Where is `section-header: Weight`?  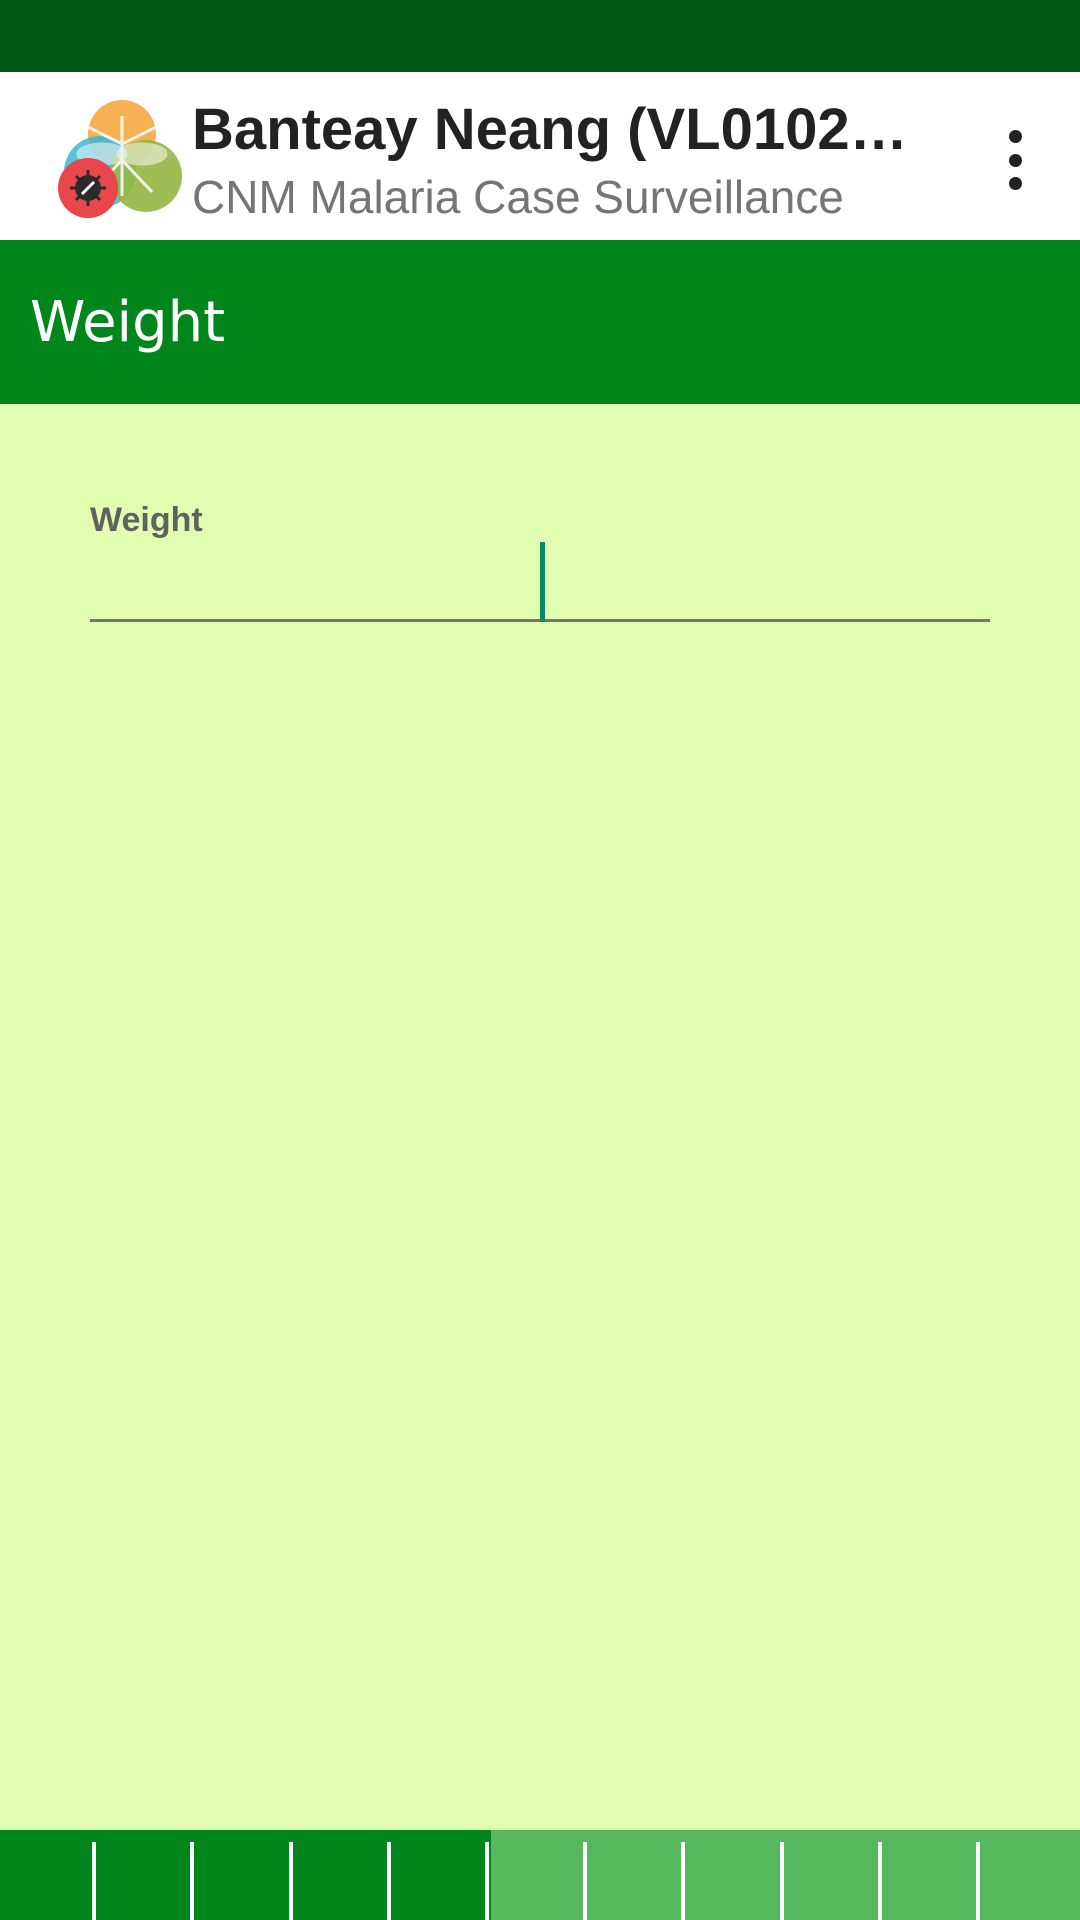 section-header: Weight is located at coordinates (540, 322).